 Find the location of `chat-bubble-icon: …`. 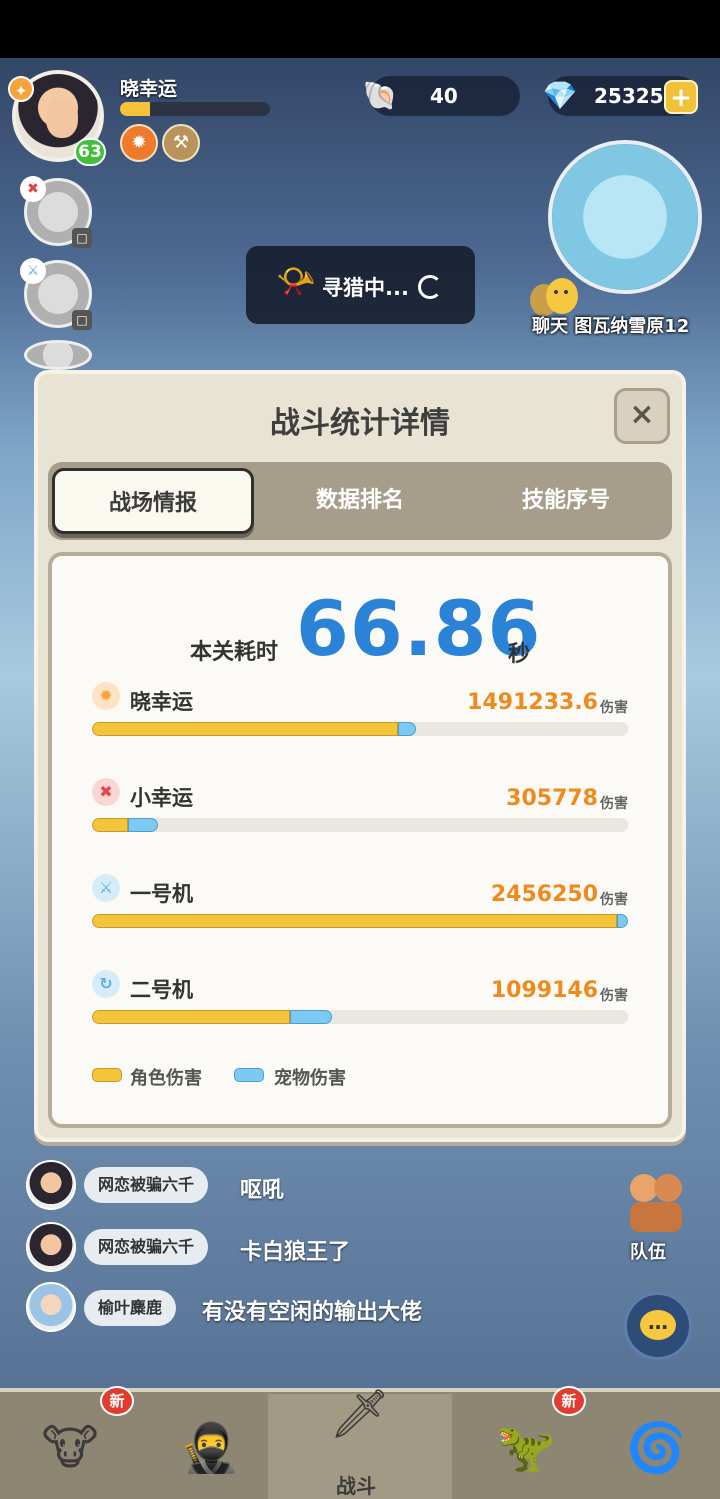

chat-bubble-icon: … is located at coordinates (658, 1325).